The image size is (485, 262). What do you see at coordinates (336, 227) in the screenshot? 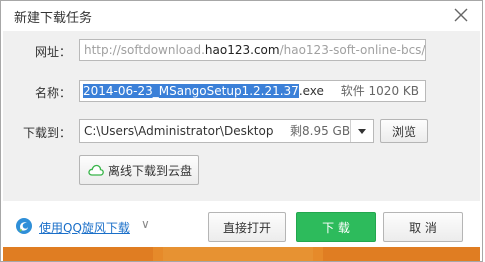
I see `download-button: 下 载` at bounding box center [336, 227].